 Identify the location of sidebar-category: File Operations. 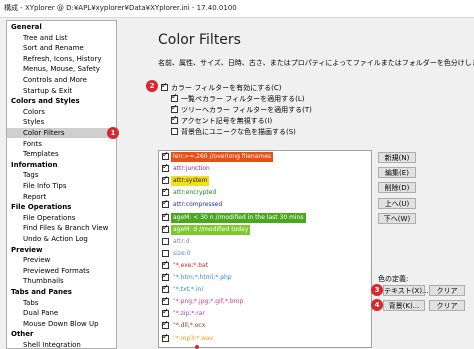
(61, 207).